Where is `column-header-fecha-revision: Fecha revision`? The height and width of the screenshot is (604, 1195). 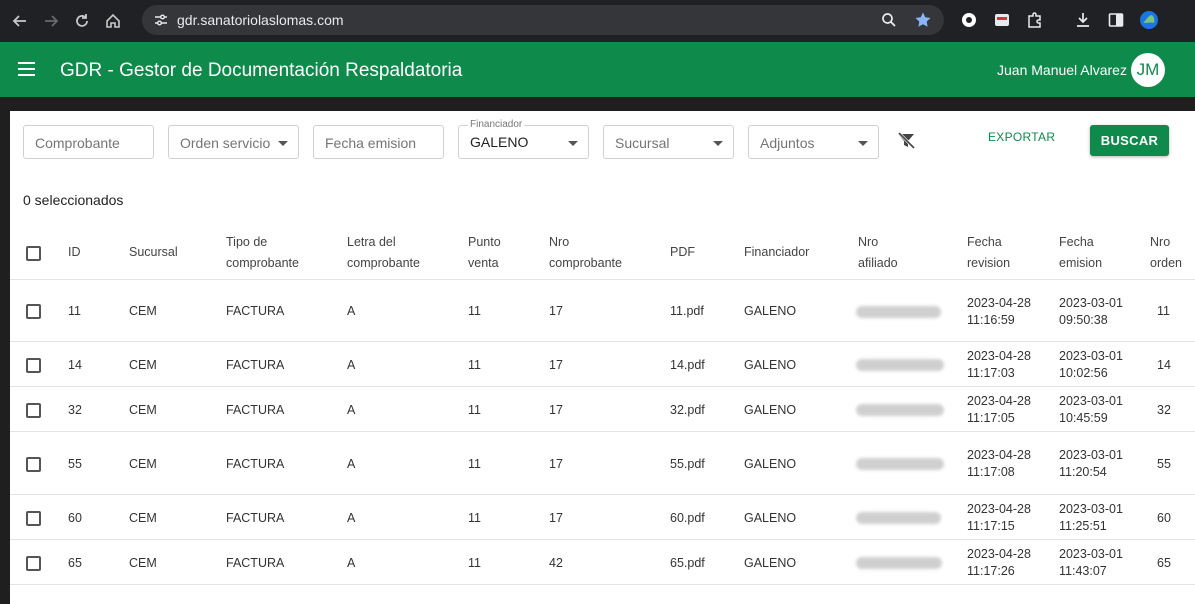
column-header-fecha-revision: Fecha revision is located at coordinates (988, 253).